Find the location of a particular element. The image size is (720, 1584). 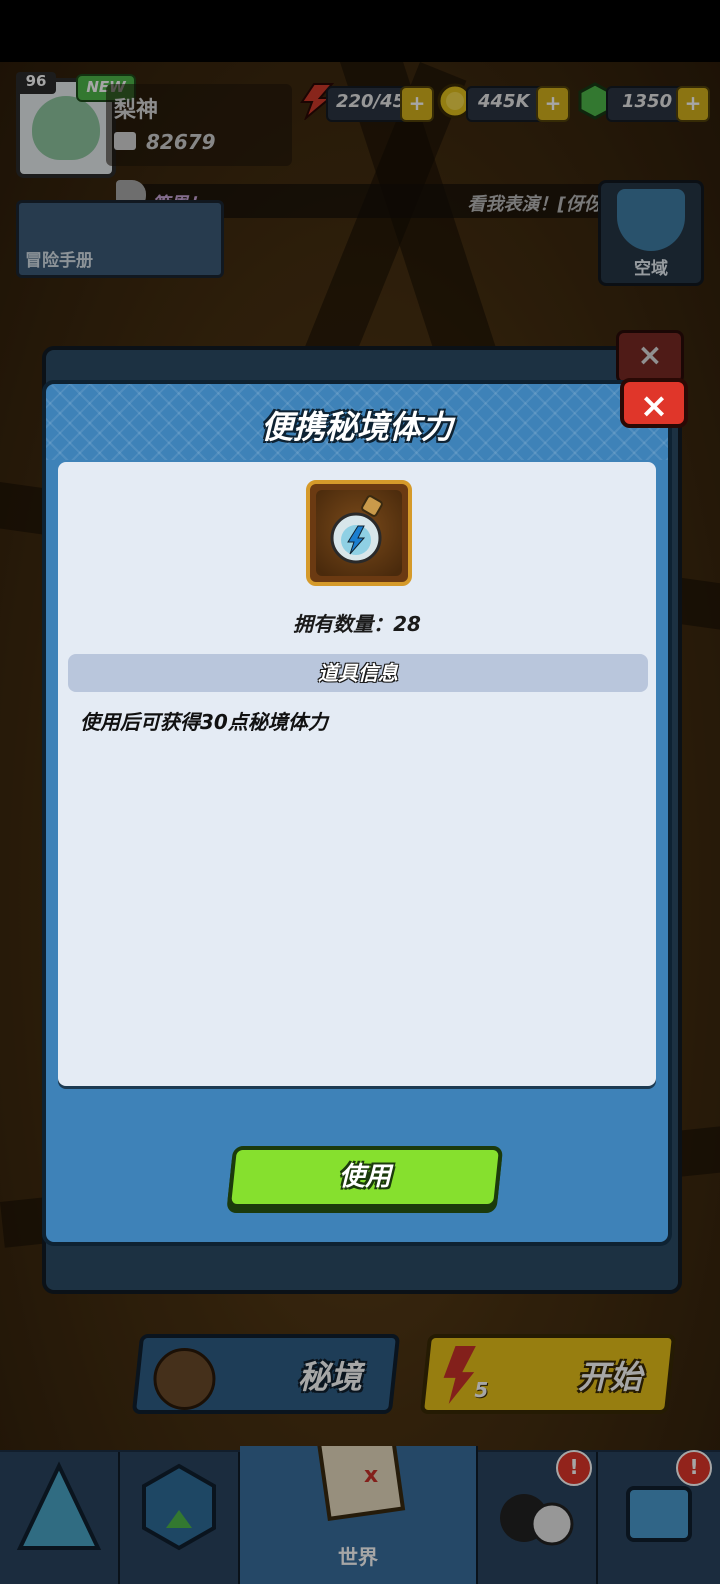

item-info-header-label: 道具信息 is located at coordinates (358, 673).